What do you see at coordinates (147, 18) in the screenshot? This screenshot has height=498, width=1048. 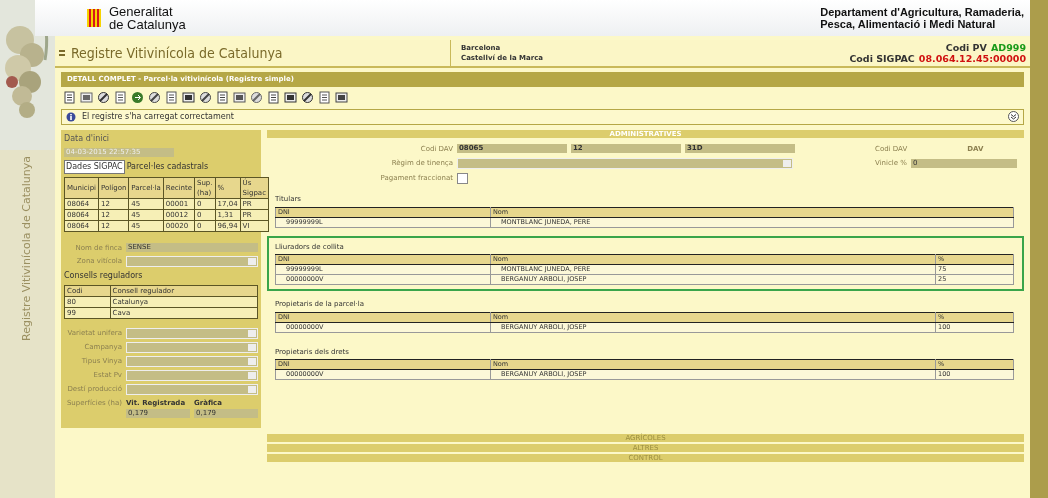 I see `logo-text: Generalitat de Catalunya` at bounding box center [147, 18].